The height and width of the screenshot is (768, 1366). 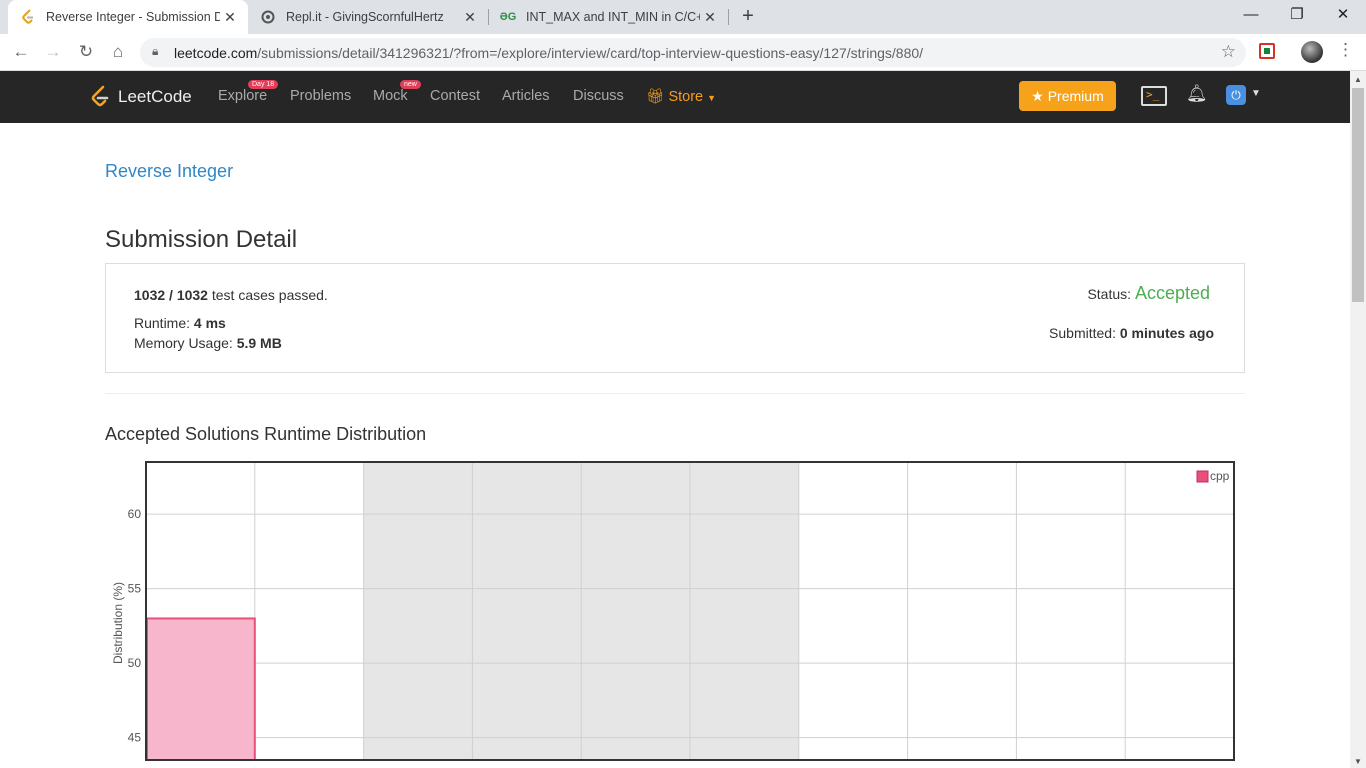 I want to click on runtime-value: 4 ms, so click(x=209, y=323).